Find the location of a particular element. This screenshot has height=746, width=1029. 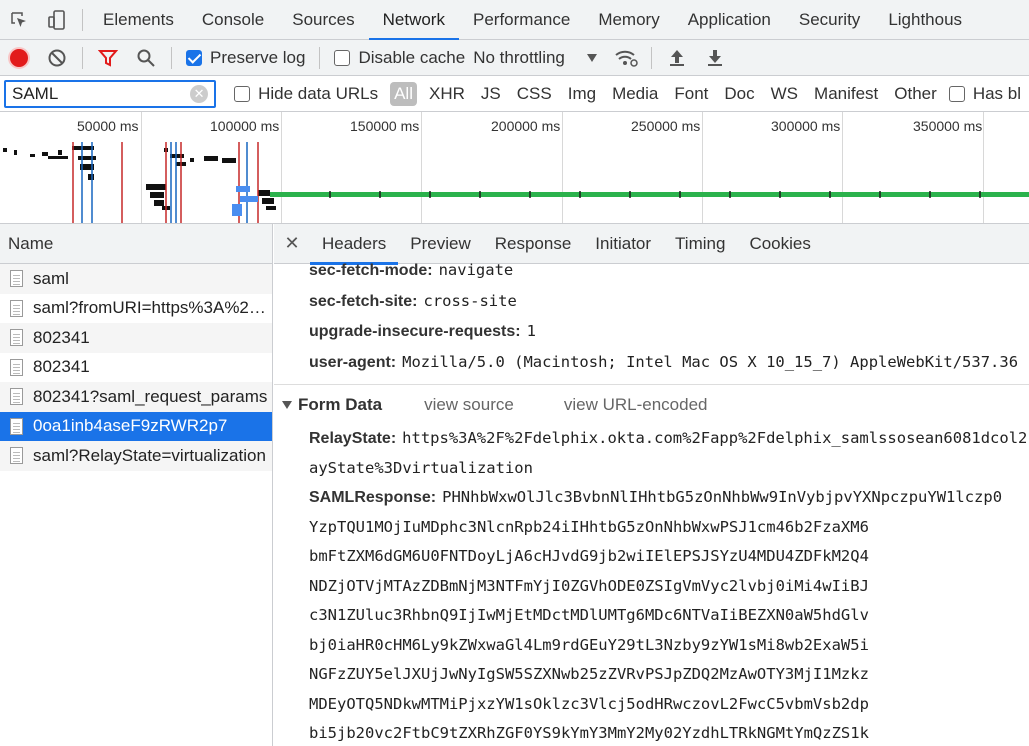

search-button is located at coordinates (146, 58).